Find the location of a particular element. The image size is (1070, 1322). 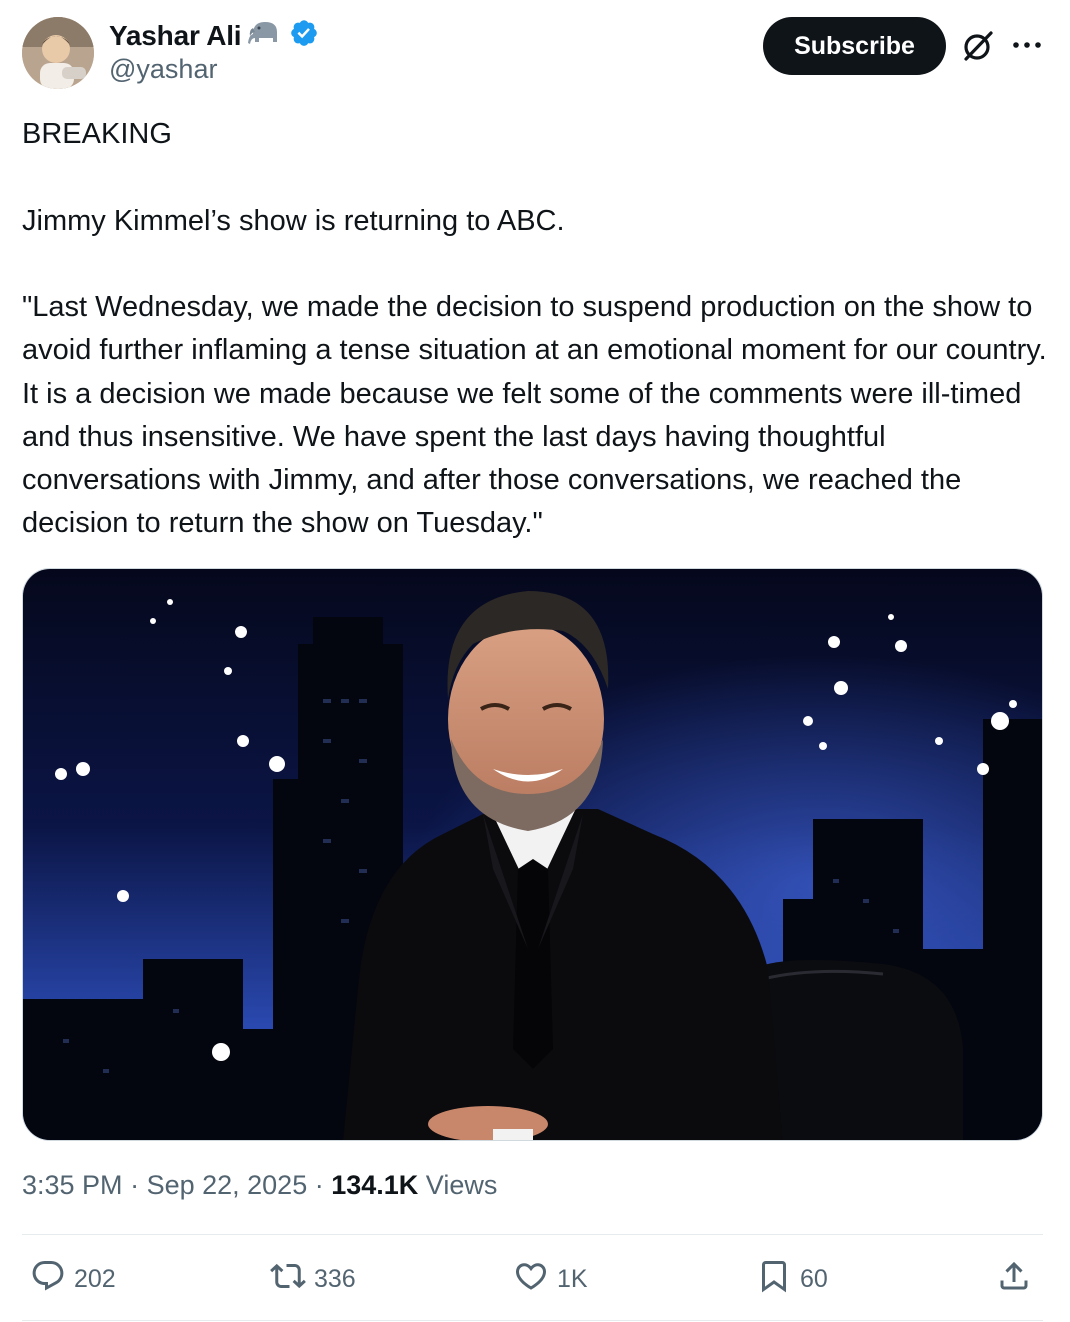

share-button is located at coordinates (1014, 1279).